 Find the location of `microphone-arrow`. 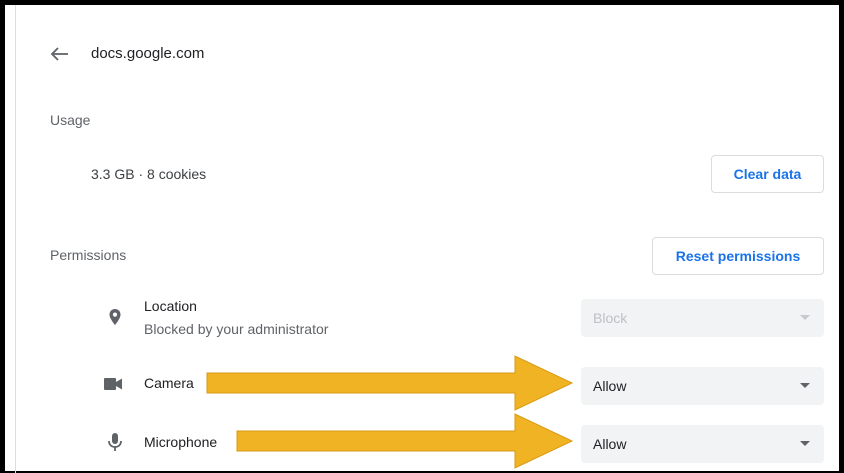

microphone-arrow is located at coordinates (405, 441).